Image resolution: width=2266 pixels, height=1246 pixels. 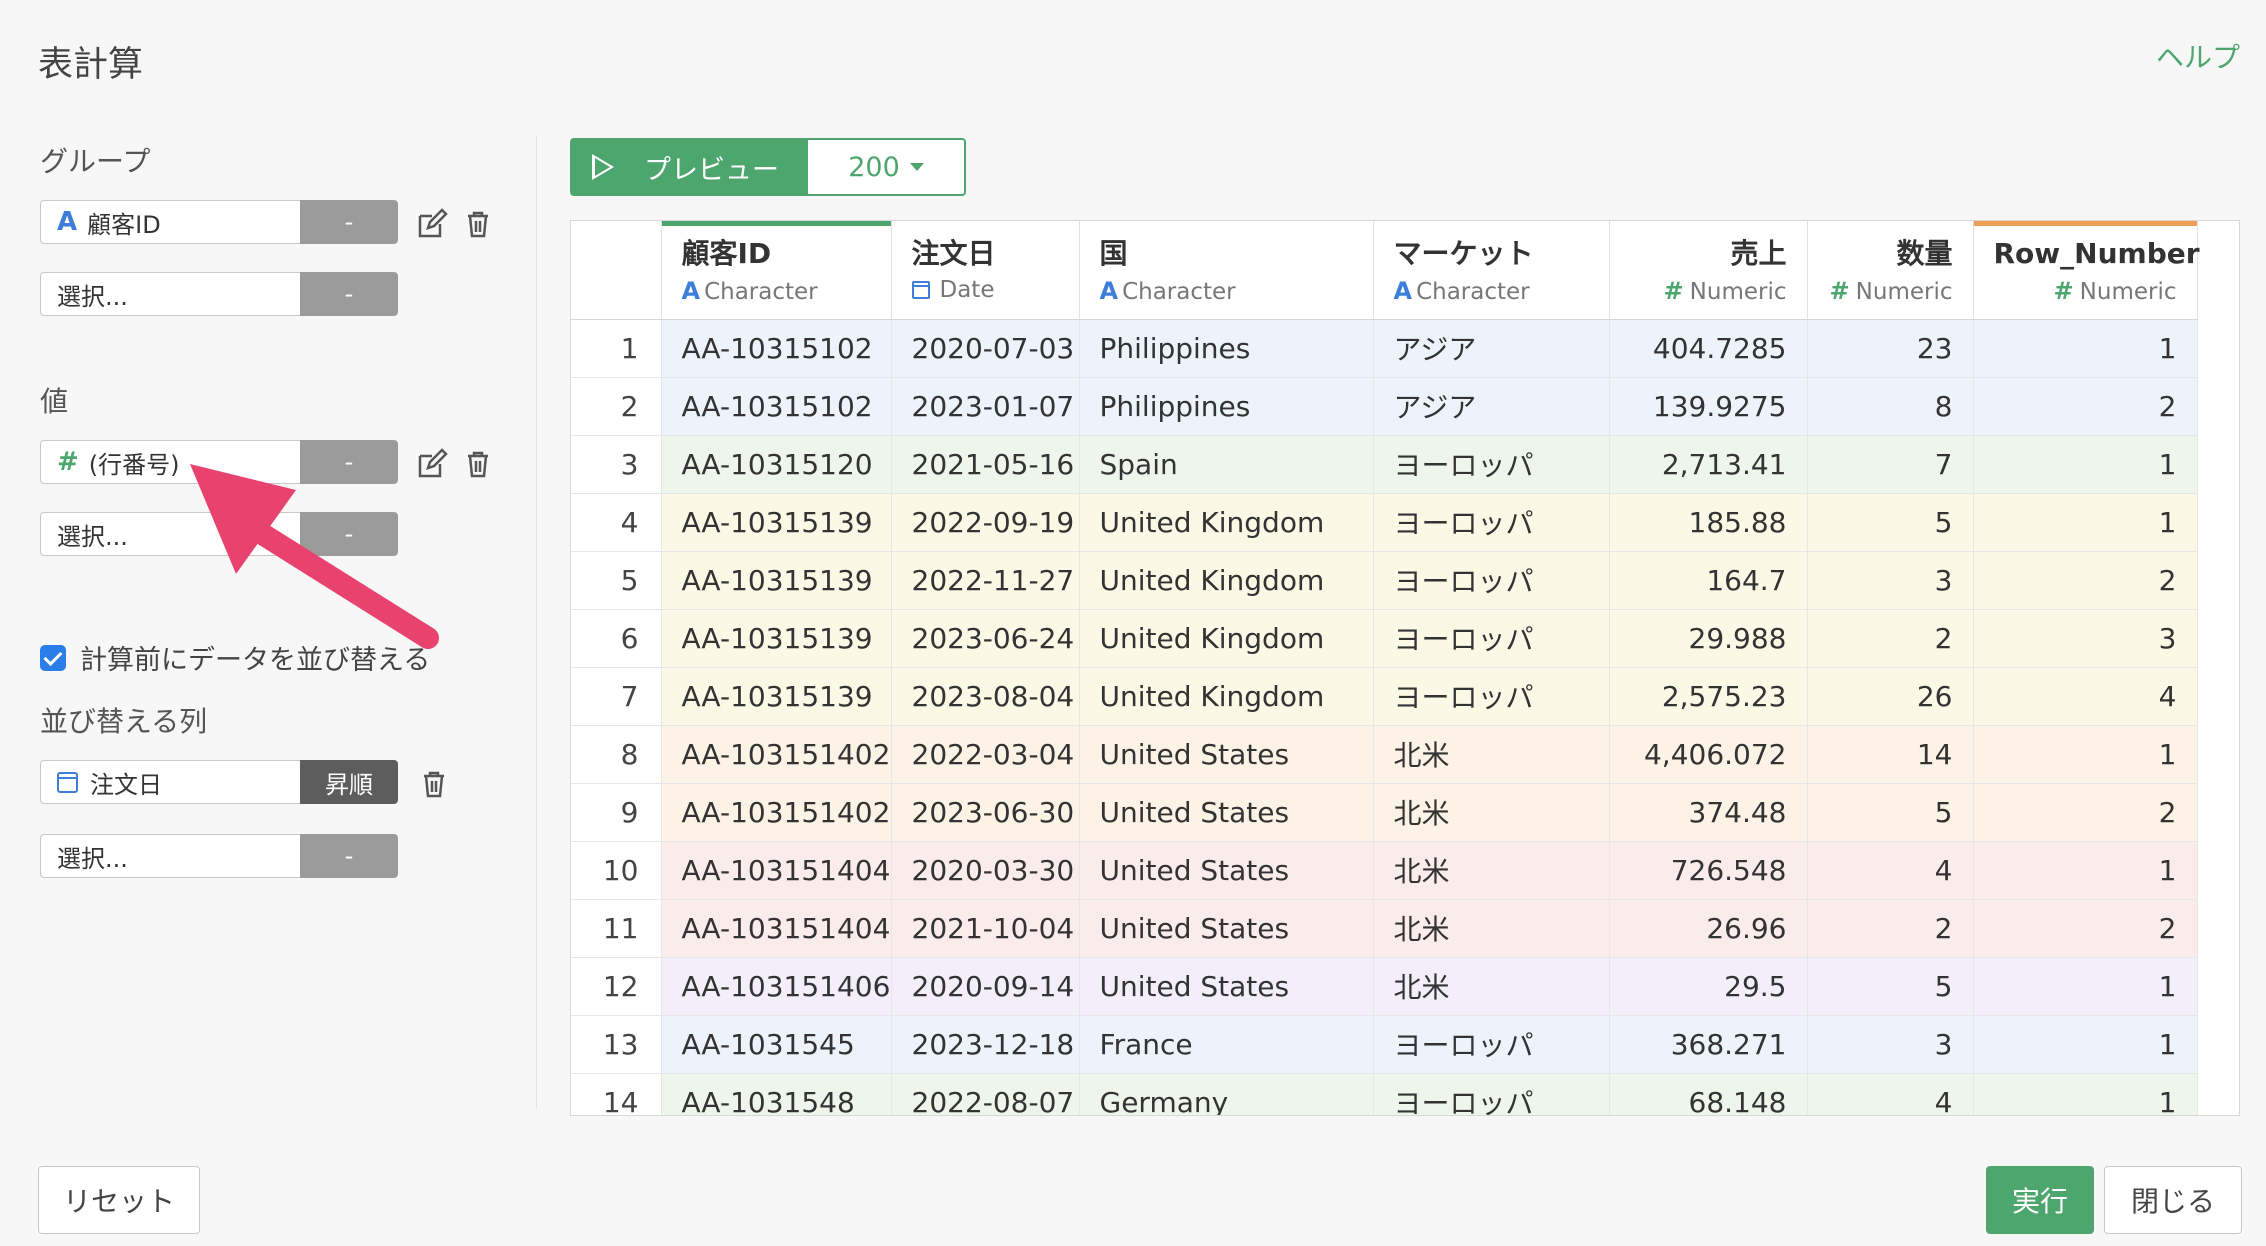 I want to click on sort-field-selector-empty: 選択... -, so click(x=219, y=856).